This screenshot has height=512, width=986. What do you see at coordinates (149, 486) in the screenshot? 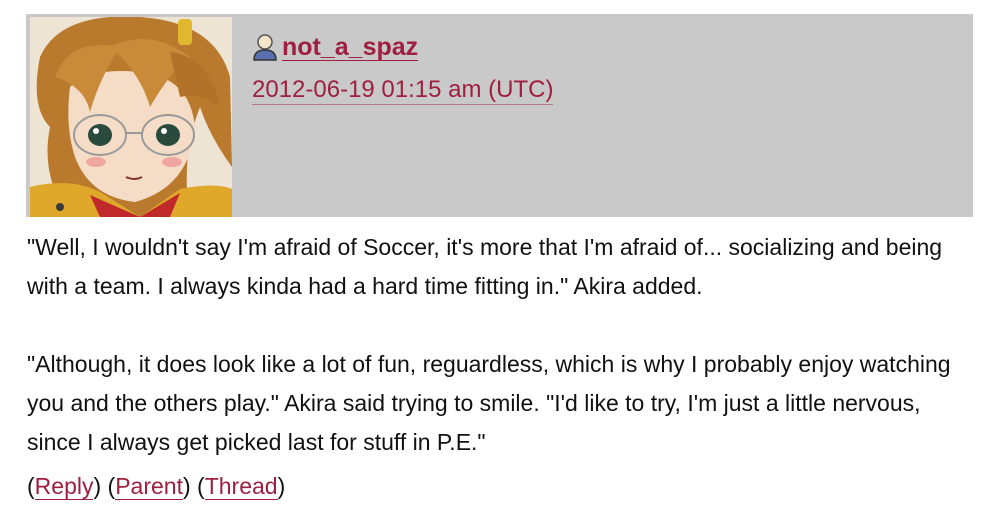
I see `parent-link: Parent` at bounding box center [149, 486].